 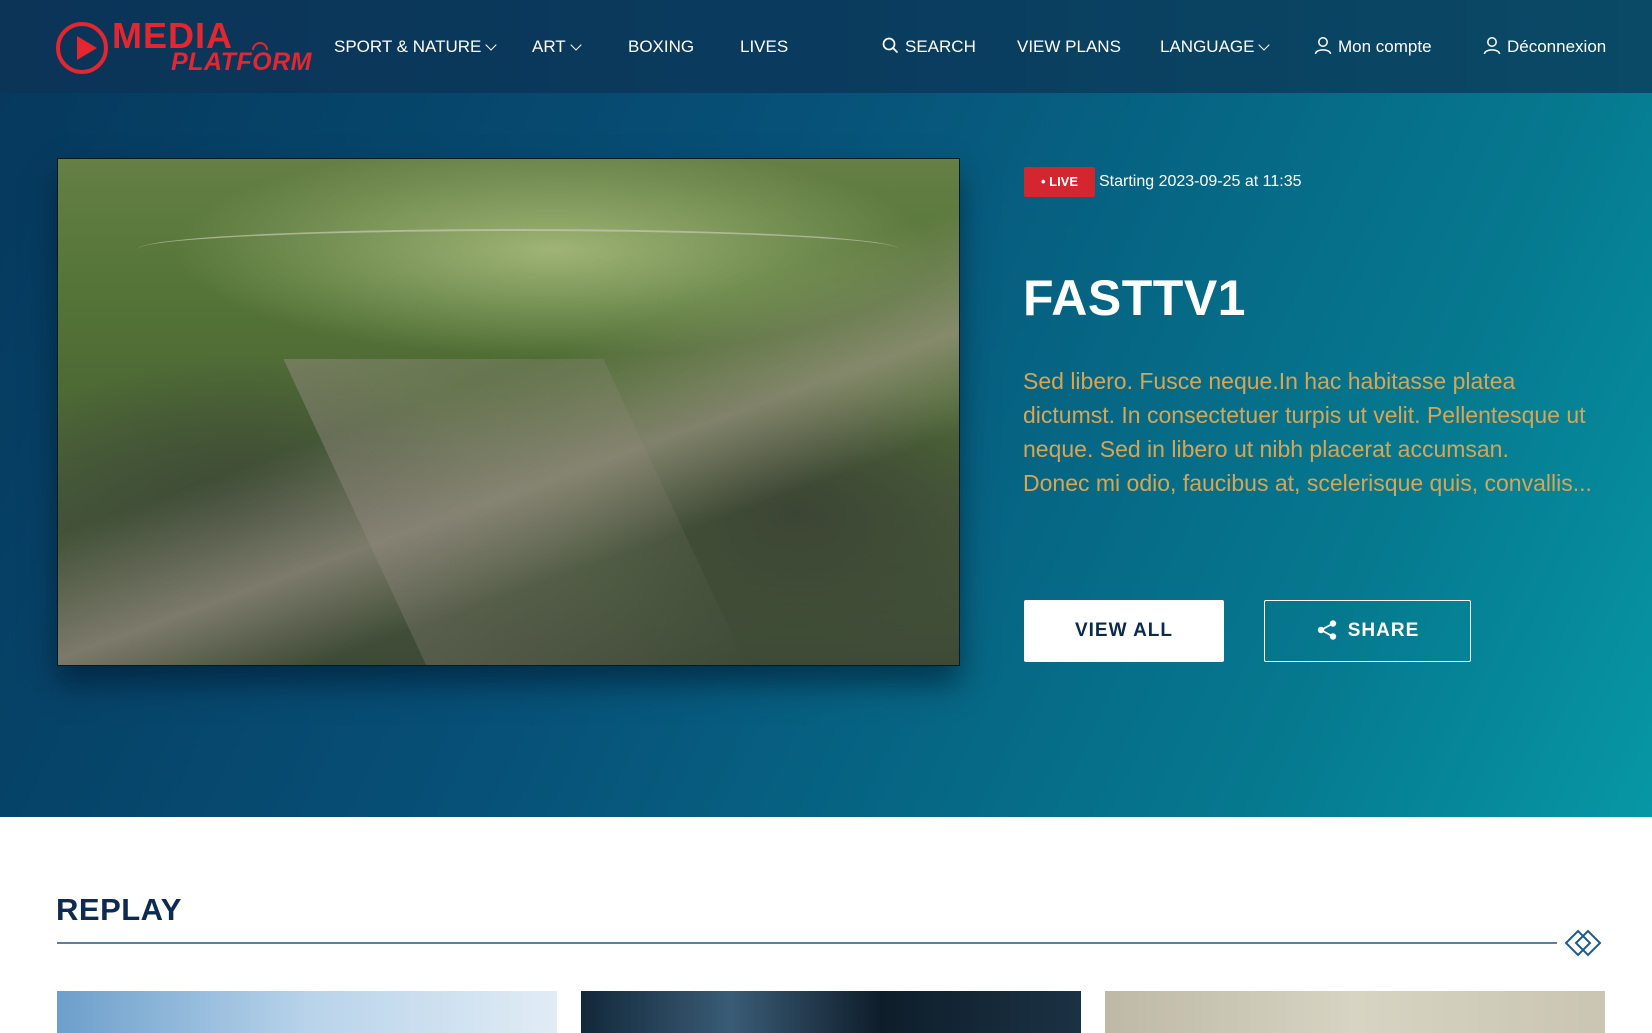 What do you see at coordinates (890, 45) in the screenshot?
I see `search-icon` at bounding box center [890, 45].